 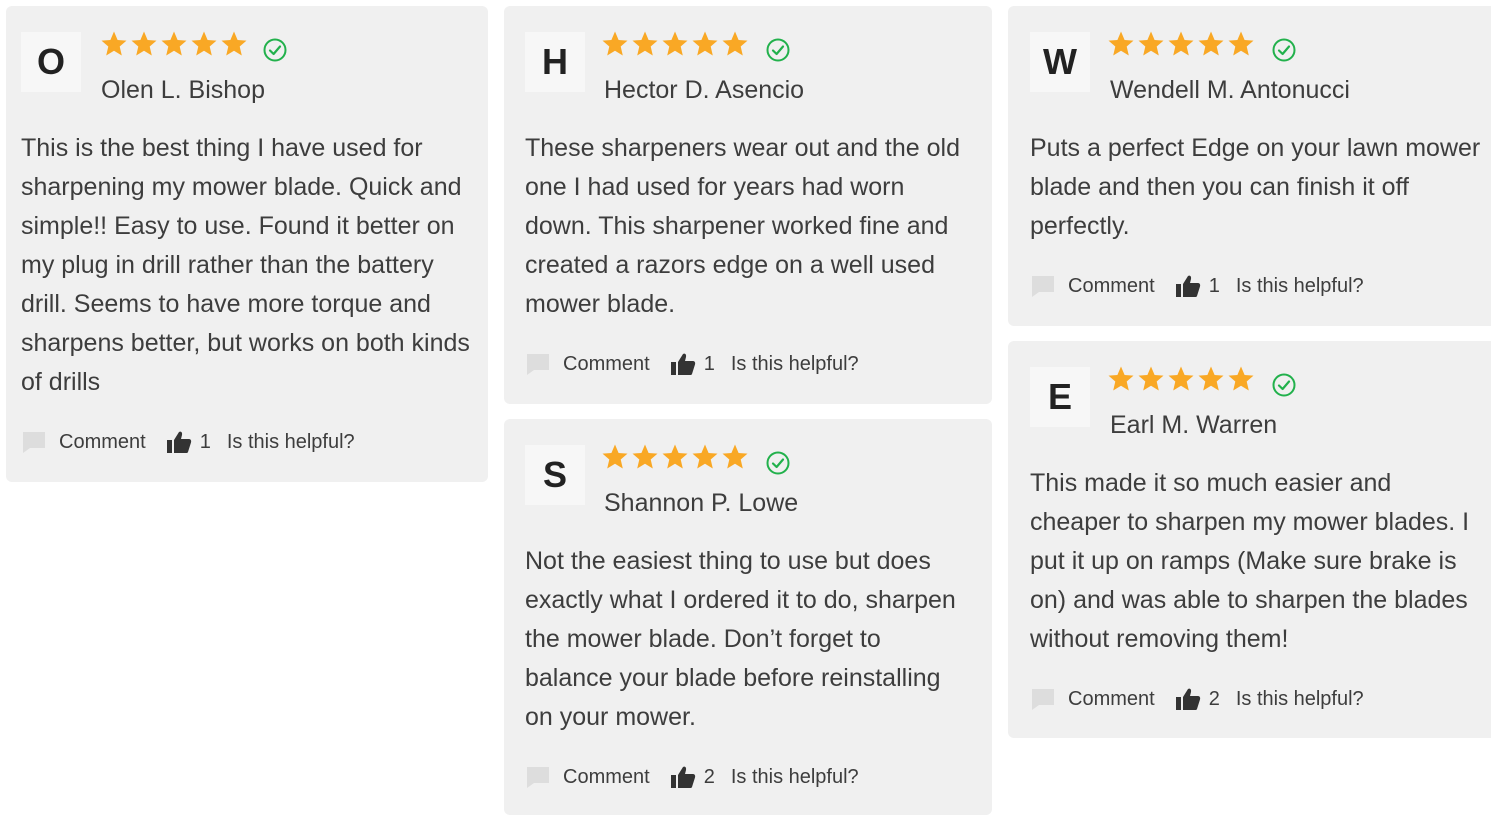 What do you see at coordinates (1194, 425) in the screenshot?
I see `reviewer-name: Earl M. Warren` at bounding box center [1194, 425].